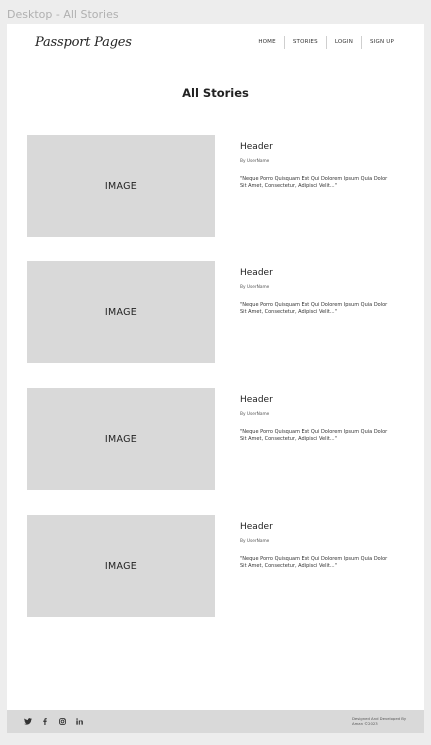 This screenshot has height=745, width=431. Describe the element at coordinates (62, 721) in the screenshot. I see `instagram-icon` at that location.